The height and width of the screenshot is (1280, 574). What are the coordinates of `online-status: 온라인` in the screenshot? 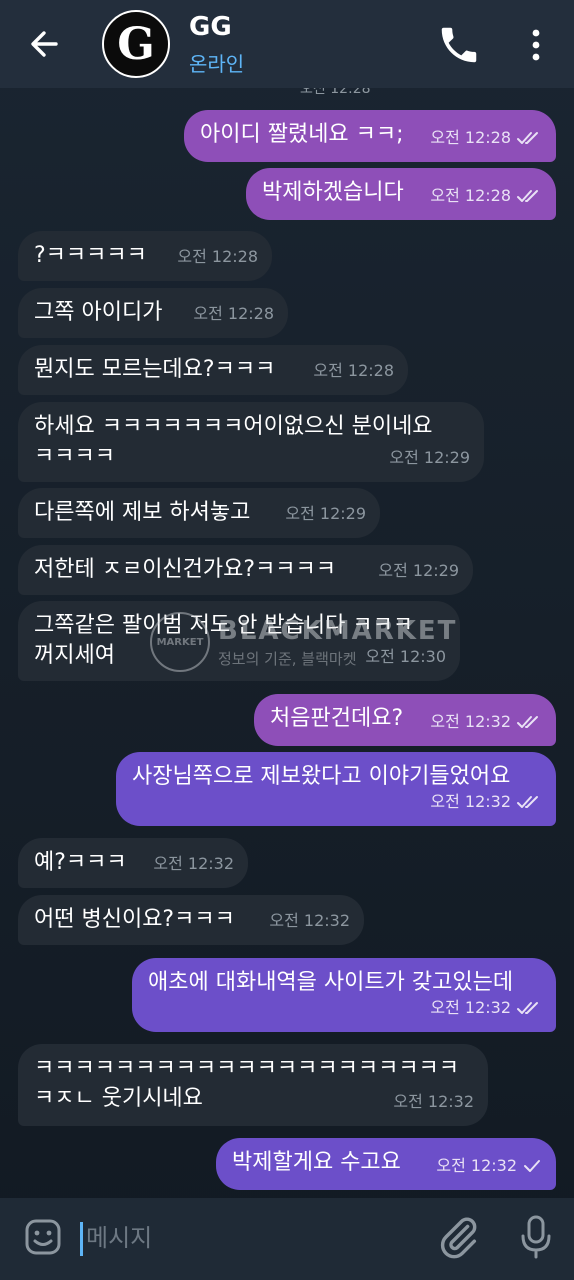 It's located at (217, 64).